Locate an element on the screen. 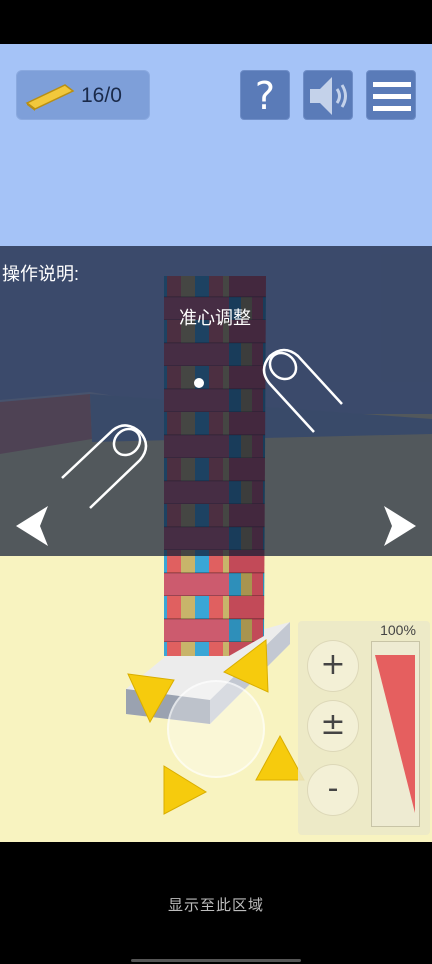 The image size is (432, 964). zoom-out-button: - is located at coordinates (333, 790).